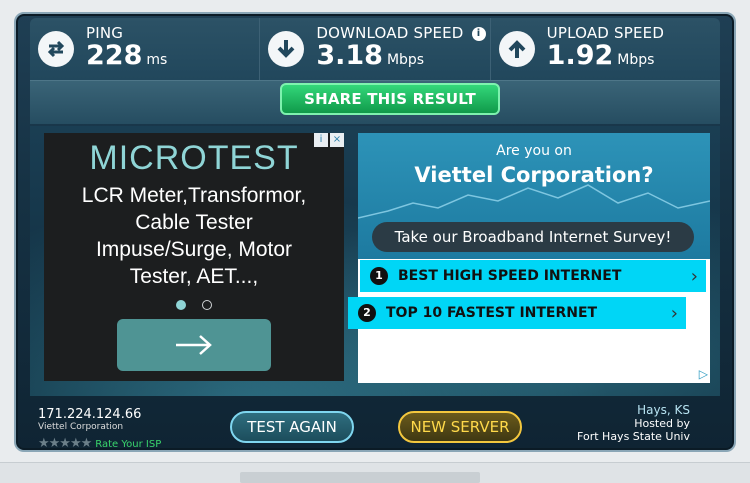 The width and height of the screenshot is (750, 483). Describe the element at coordinates (663, 410) in the screenshot. I see `host-city: Hays, KS` at that location.